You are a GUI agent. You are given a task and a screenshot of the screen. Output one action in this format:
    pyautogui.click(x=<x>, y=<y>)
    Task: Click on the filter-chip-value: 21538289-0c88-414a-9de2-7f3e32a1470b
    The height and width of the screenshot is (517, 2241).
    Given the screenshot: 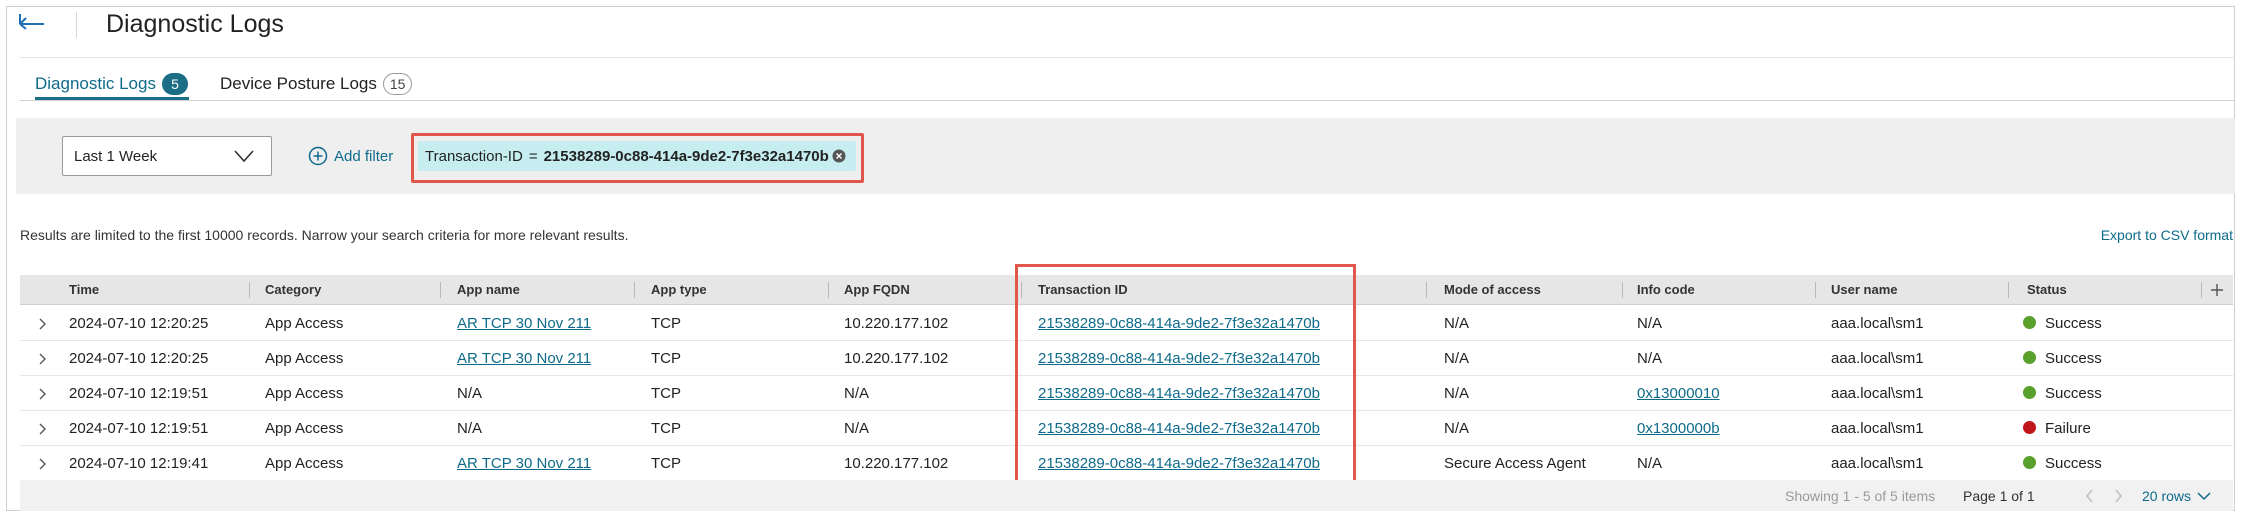 What is the action you would take?
    pyautogui.click(x=686, y=156)
    